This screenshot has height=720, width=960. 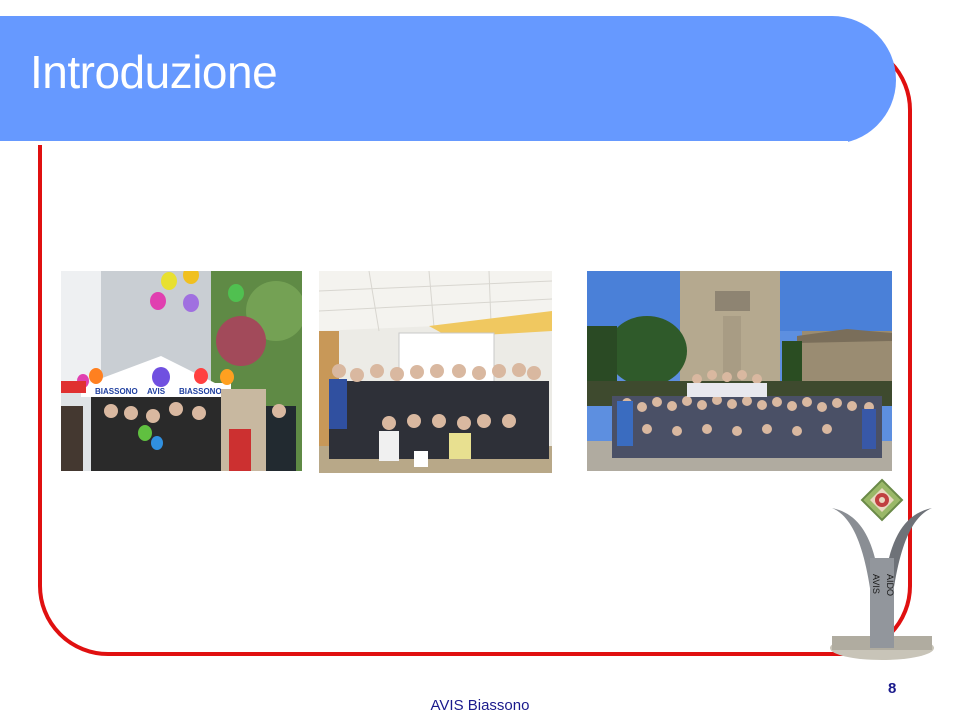 What do you see at coordinates (116, 391) in the screenshot?
I see `banner-left-text: BIASSONO` at bounding box center [116, 391].